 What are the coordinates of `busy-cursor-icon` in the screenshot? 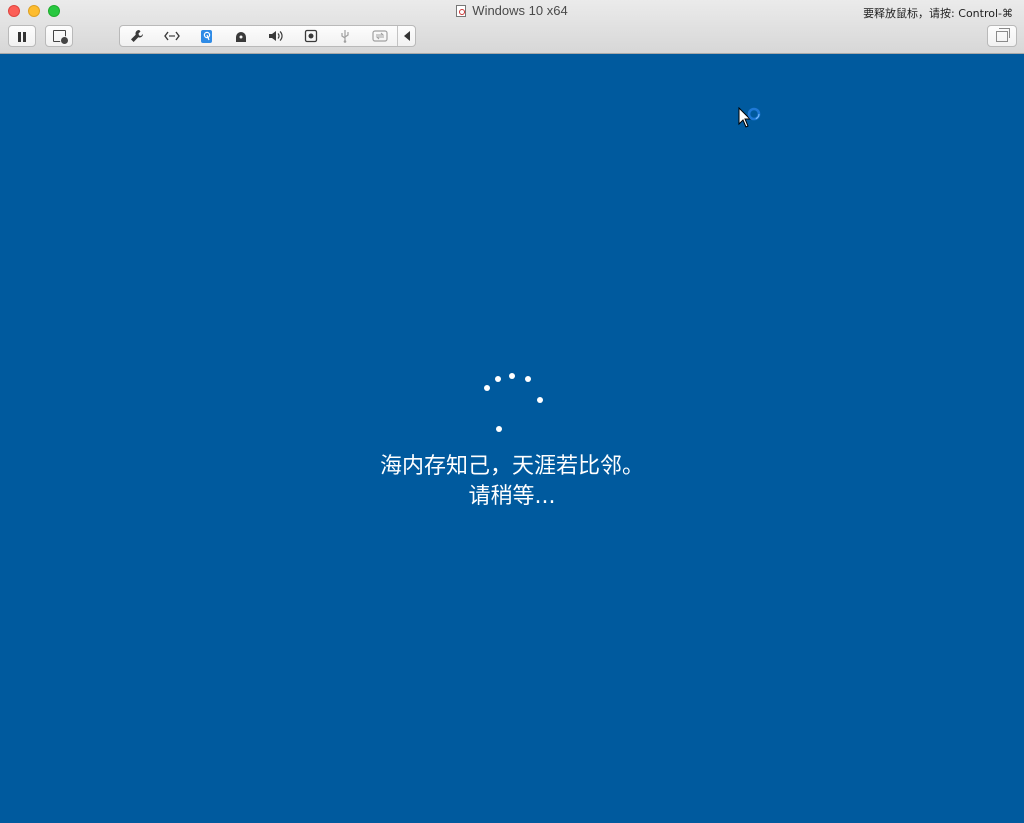 It's located at (749, 117).